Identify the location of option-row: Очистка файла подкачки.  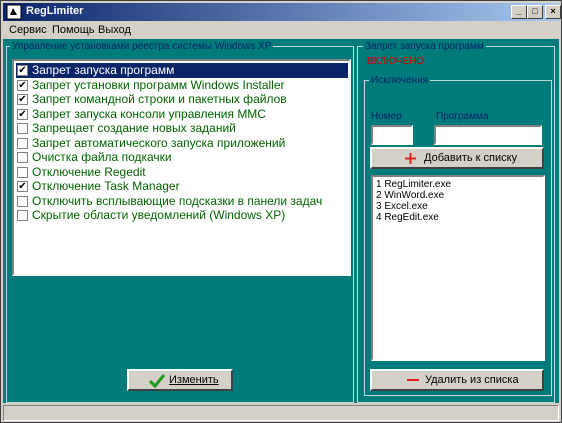
(182, 157).